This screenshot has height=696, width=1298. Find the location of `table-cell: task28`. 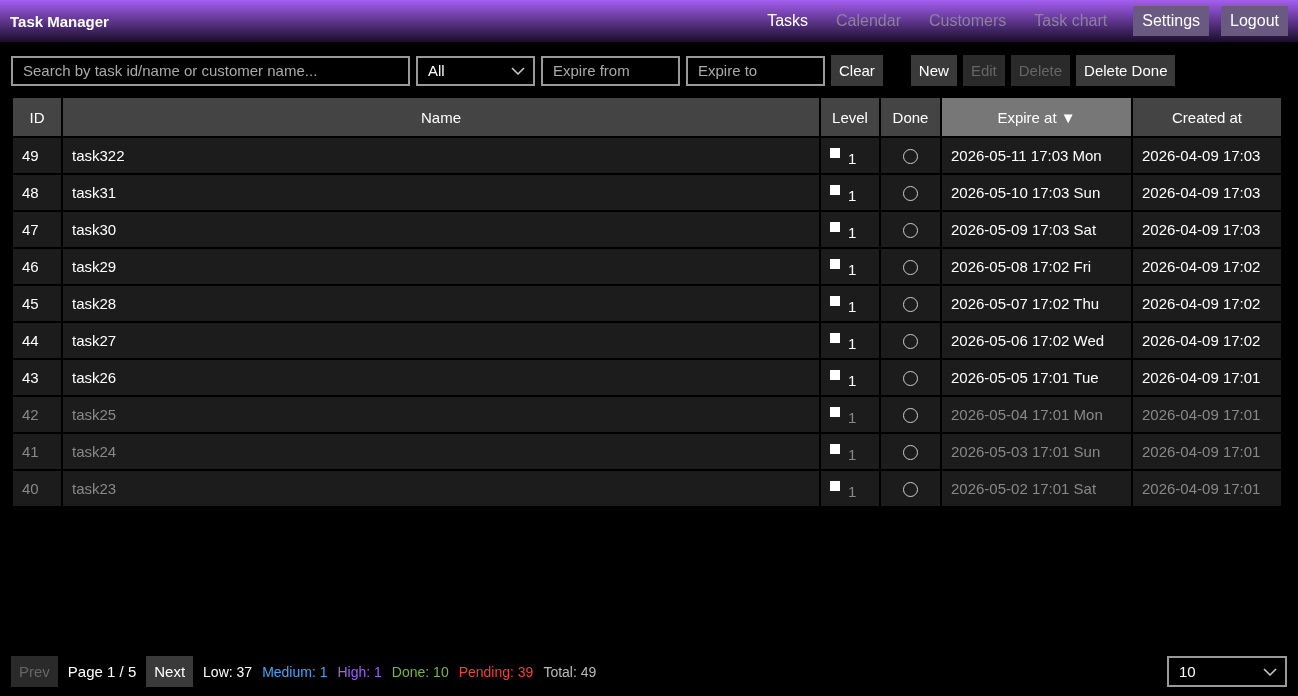

table-cell: task28 is located at coordinates (441, 303).